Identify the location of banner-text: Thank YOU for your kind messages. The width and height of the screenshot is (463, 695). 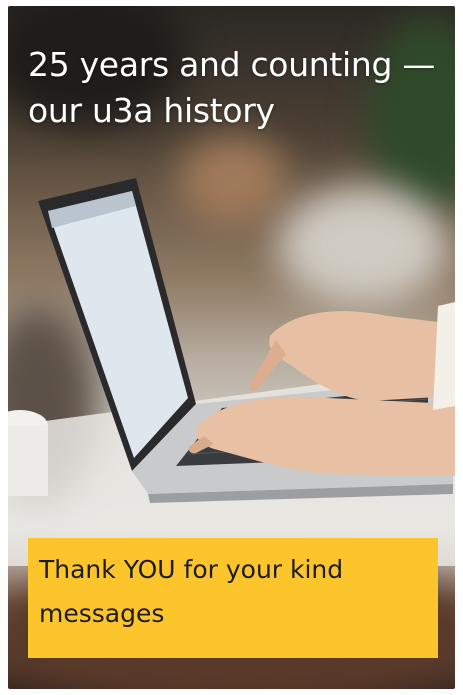
(191, 591).